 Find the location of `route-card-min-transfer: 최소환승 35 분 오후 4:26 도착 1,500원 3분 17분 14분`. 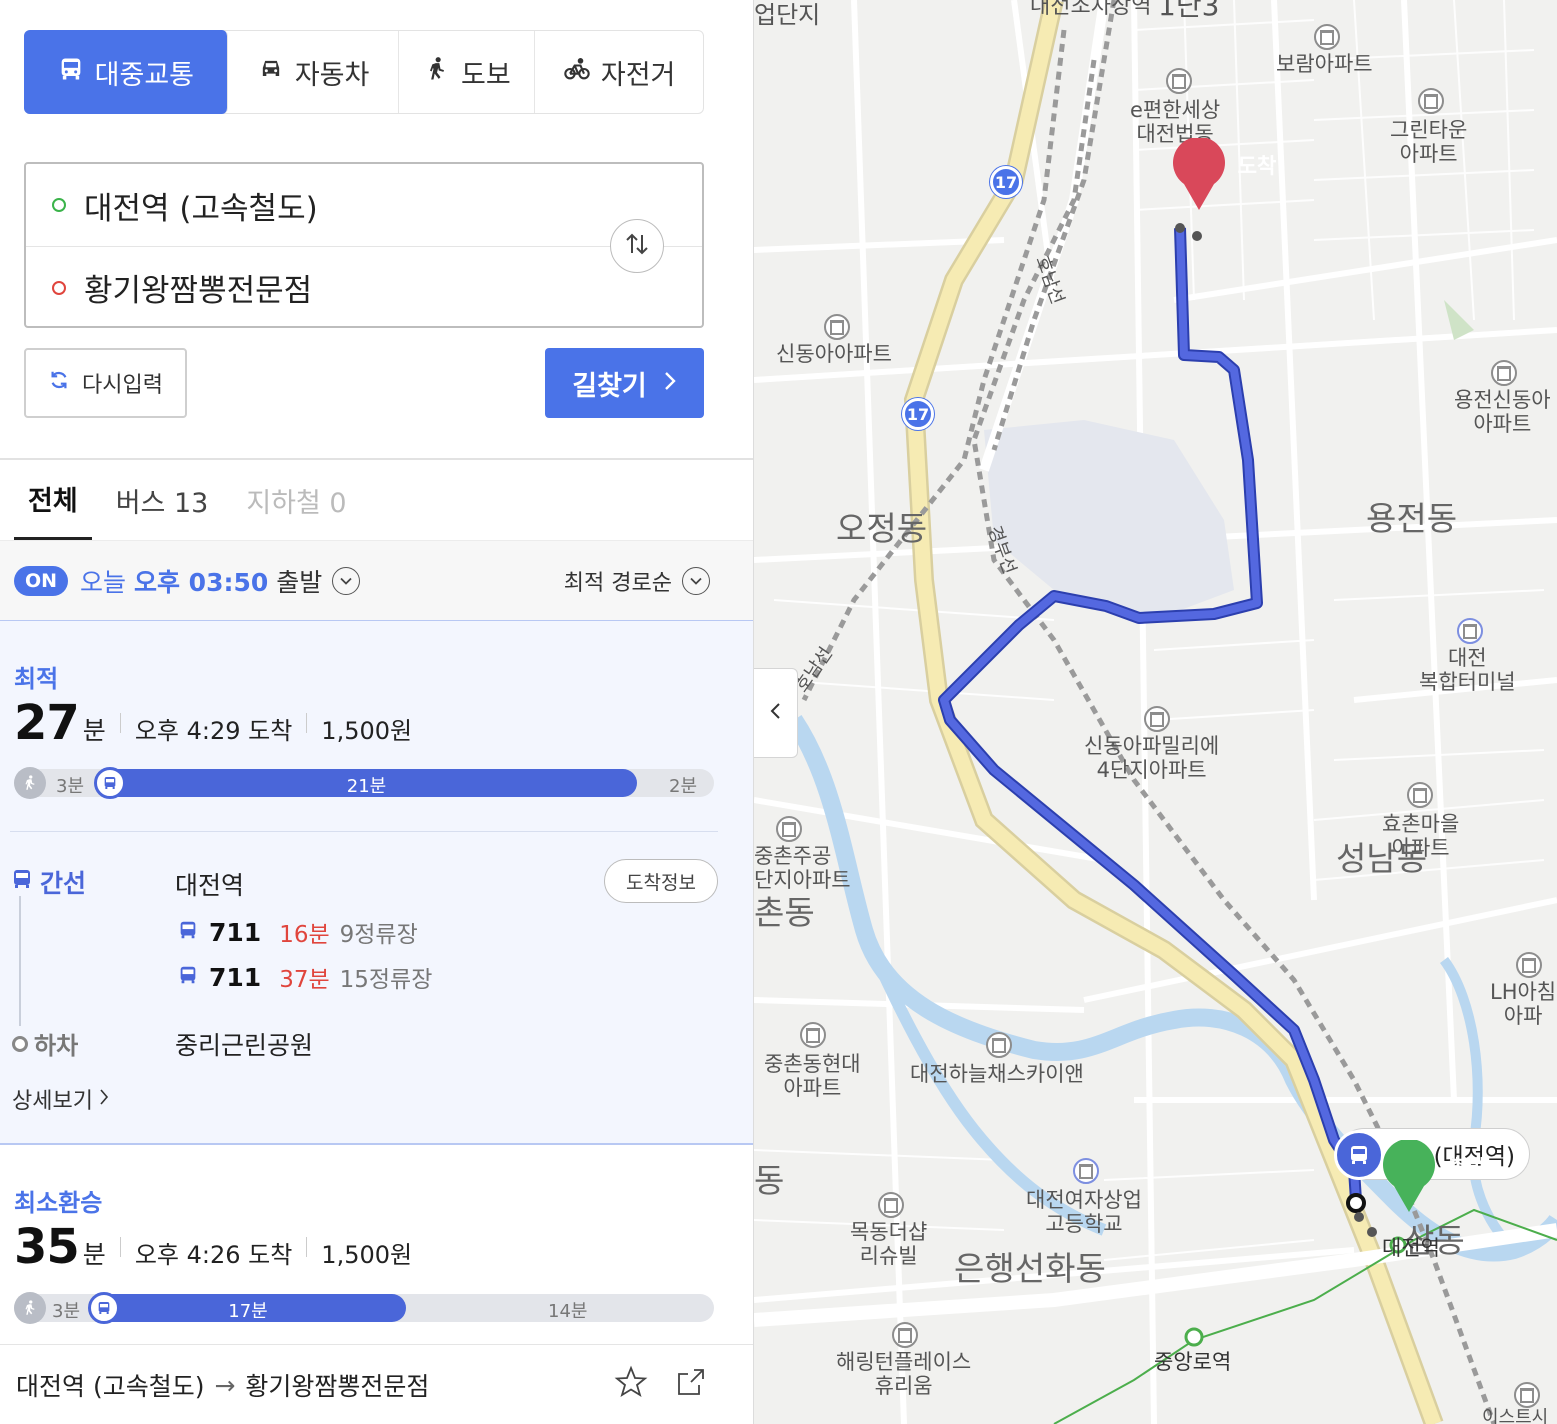

route-card-min-transfer: 최소환승 35 분 오후 4:26 도착 1,500원 3분 17분 14분 is located at coordinates (376, 1246).